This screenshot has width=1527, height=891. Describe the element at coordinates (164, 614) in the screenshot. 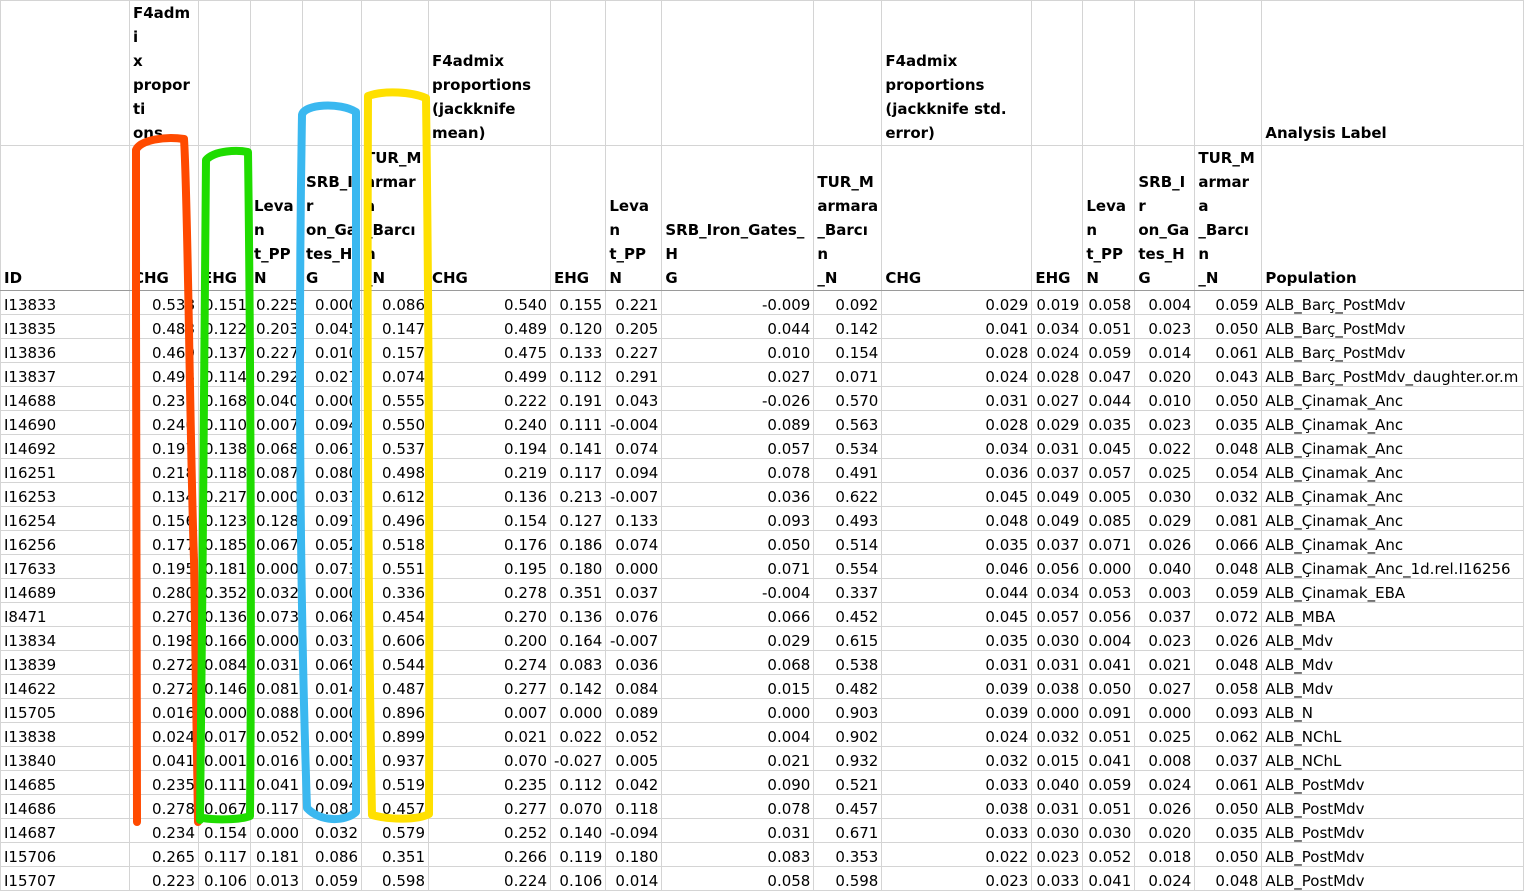

I see `cell-chg: 0.270` at that location.